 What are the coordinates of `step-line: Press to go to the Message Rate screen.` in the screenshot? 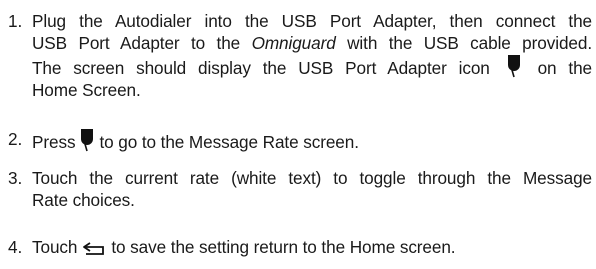 It's located at (312, 140).